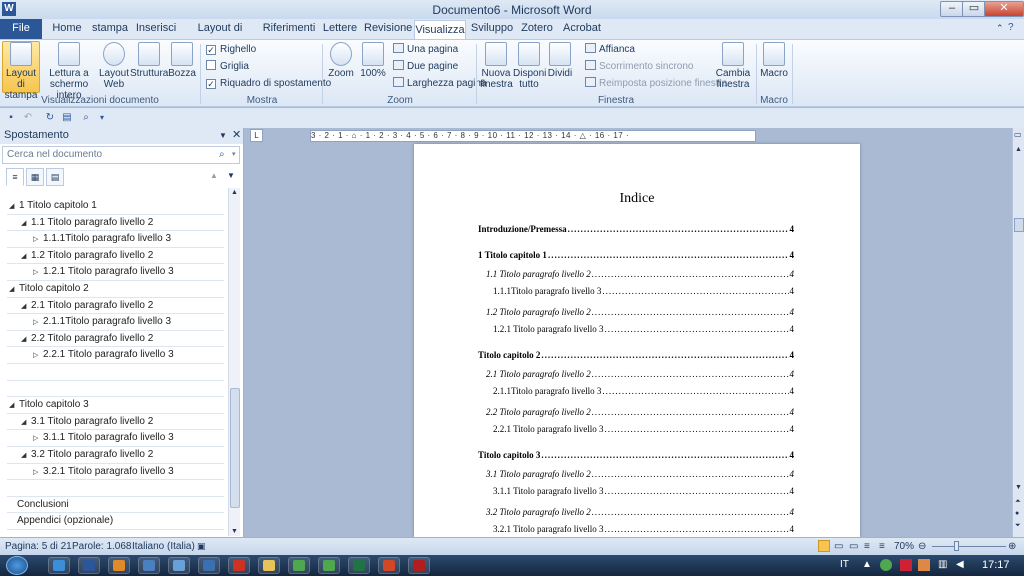 This screenshot has height=576, width=1024. Describe the element at coordinates (610, 49) in the screenshot. I see `affianca-button: Affianca` at that location.